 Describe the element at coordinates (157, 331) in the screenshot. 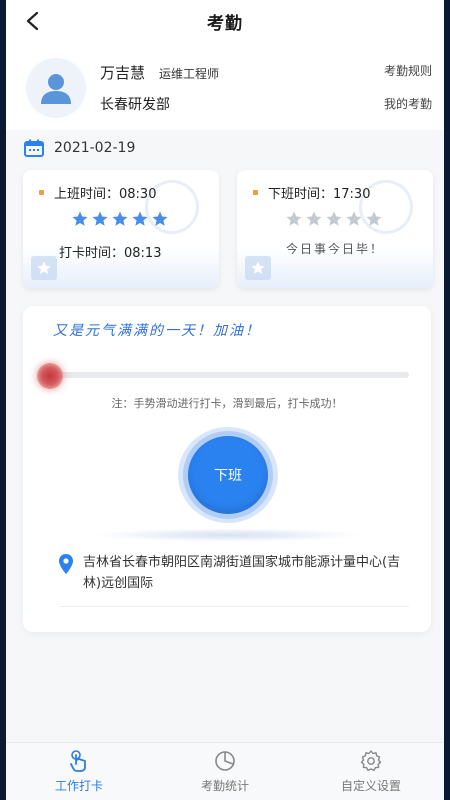

I see `slogan: 又是元气满满的一天！加油！` at that location.